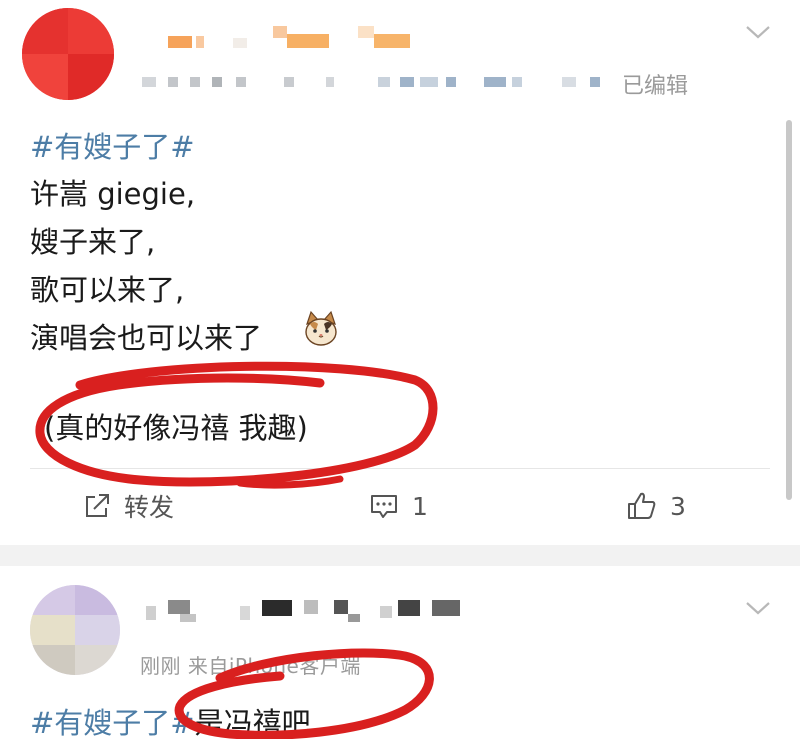  Describe the element at coordinates (789, 310) in the screenshot. I see `scrollbar` at that location.